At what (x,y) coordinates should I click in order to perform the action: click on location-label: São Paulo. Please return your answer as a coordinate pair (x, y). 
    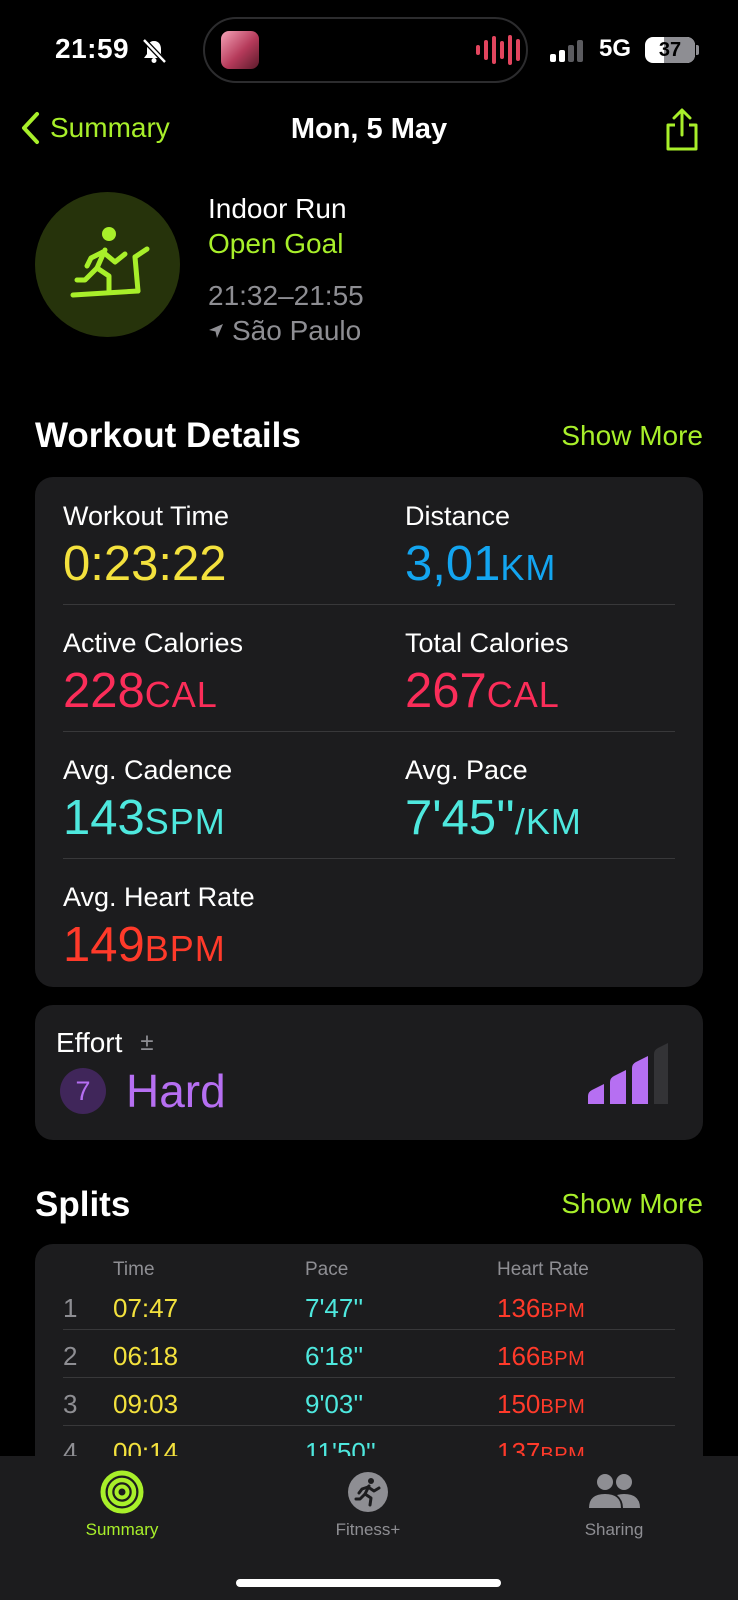
    Looking at the image, I should click on (297, 330).